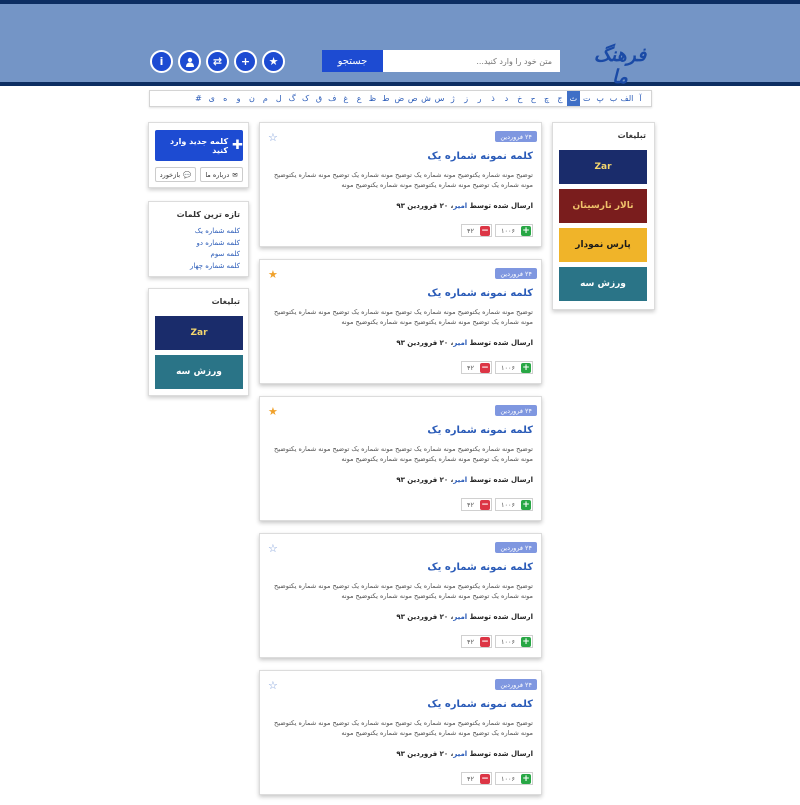 Image resolution: width=800 pixels, height=805 pixels. What do you see at coordinates (603, 206) in the screenshot?
I see `ad-banner: تالار تارسیتان` at bounding box center [603, 206].